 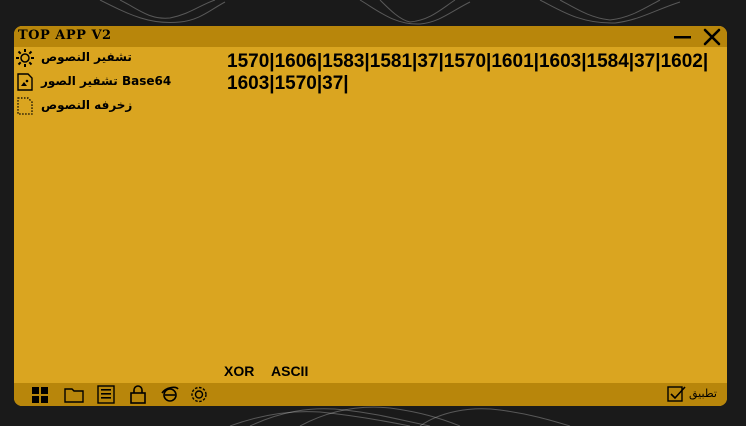 What do you see at coordinates (25, 58) in the screenshot?
I see `gear-icon` at bounding box center [25, 58].